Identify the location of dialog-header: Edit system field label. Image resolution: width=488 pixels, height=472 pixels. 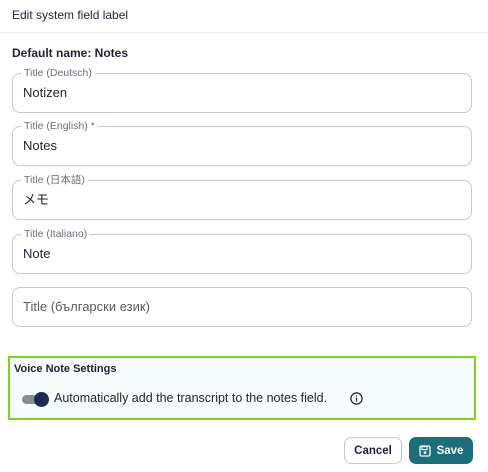
(244, 16).